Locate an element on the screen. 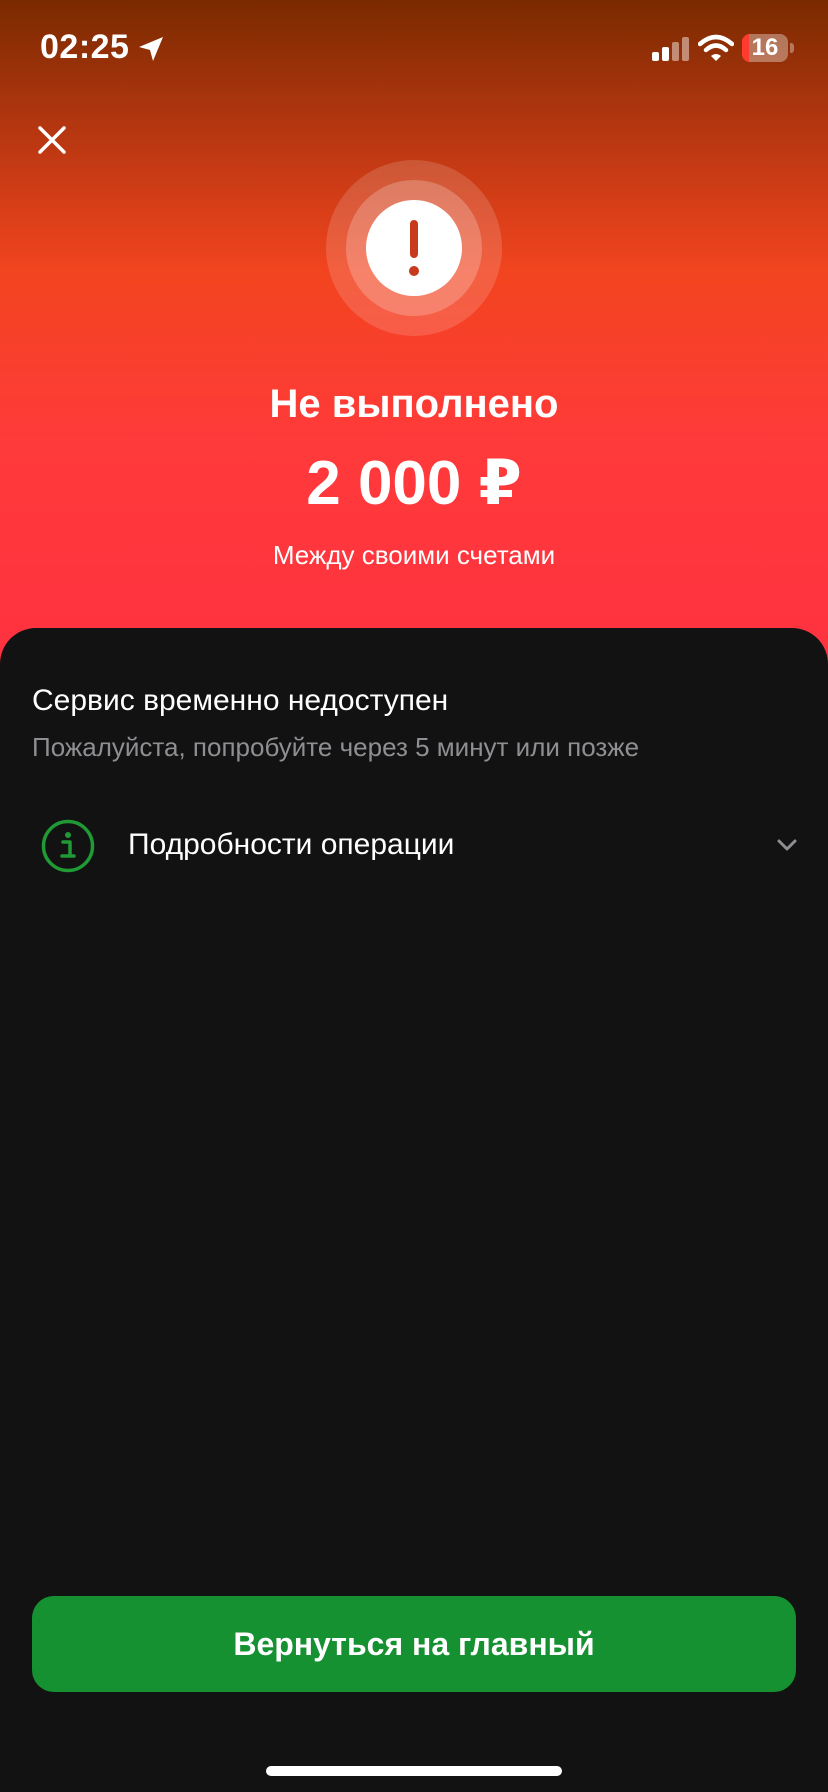 Image resolution: width=828 pixels, height=1792 pixels. chevron-down-icon is located at coordinates (787, 845).